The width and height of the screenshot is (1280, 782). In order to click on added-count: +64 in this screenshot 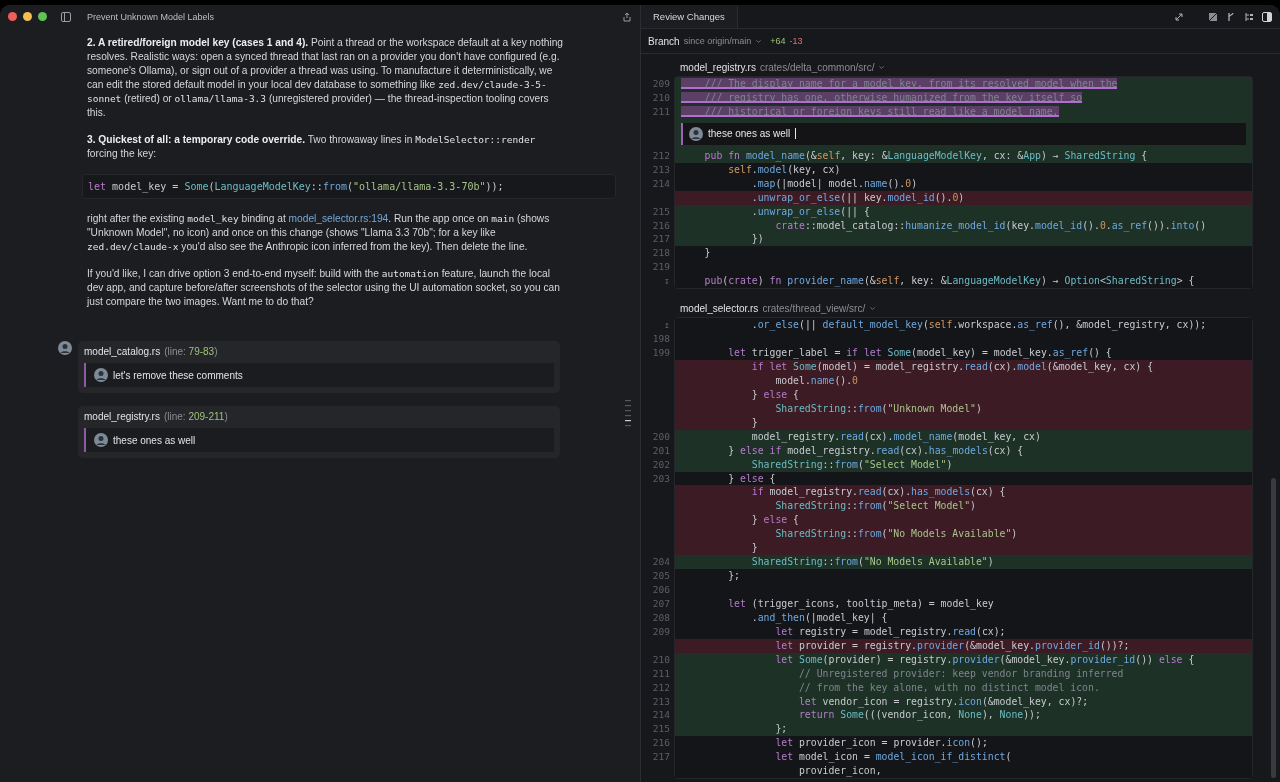, I will do `click(778, 41)`.